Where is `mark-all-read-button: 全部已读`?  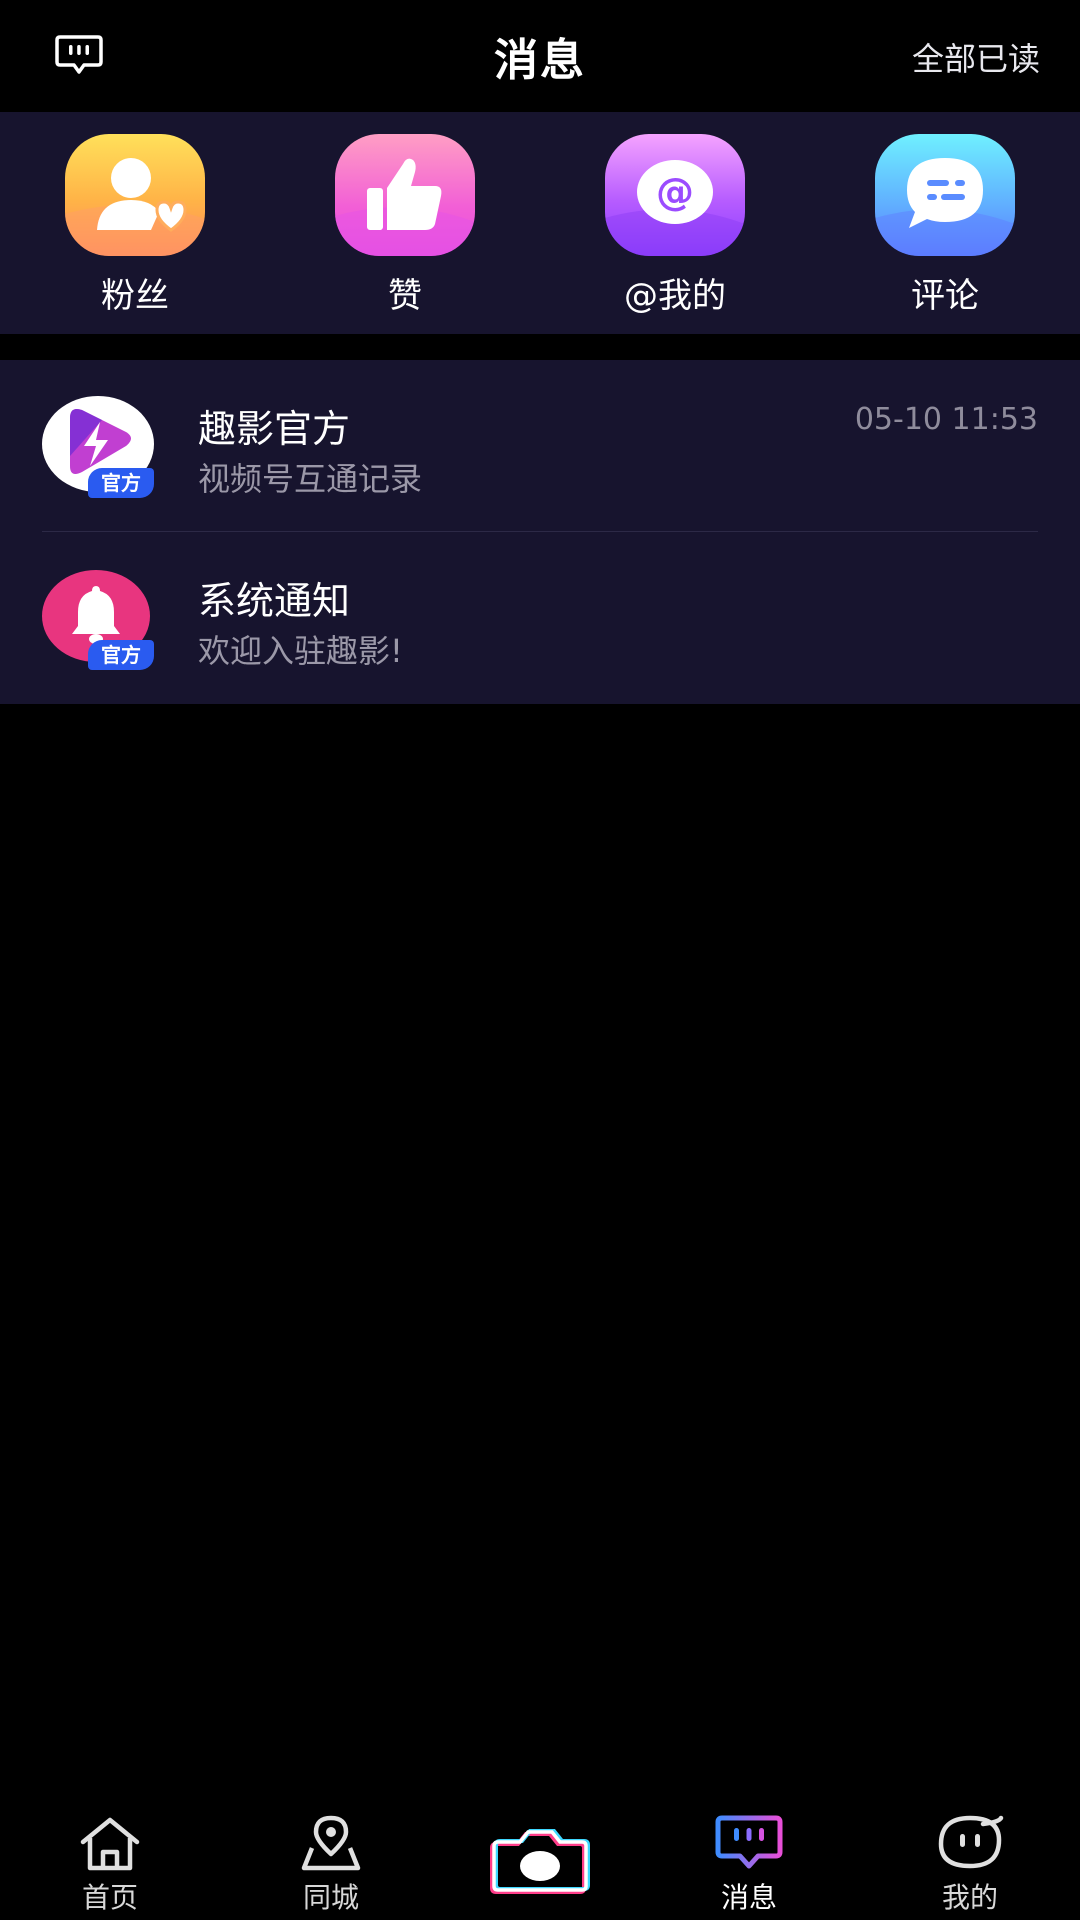 mark-all-read-button: 全部已读 is located at coordinates (976, 57).